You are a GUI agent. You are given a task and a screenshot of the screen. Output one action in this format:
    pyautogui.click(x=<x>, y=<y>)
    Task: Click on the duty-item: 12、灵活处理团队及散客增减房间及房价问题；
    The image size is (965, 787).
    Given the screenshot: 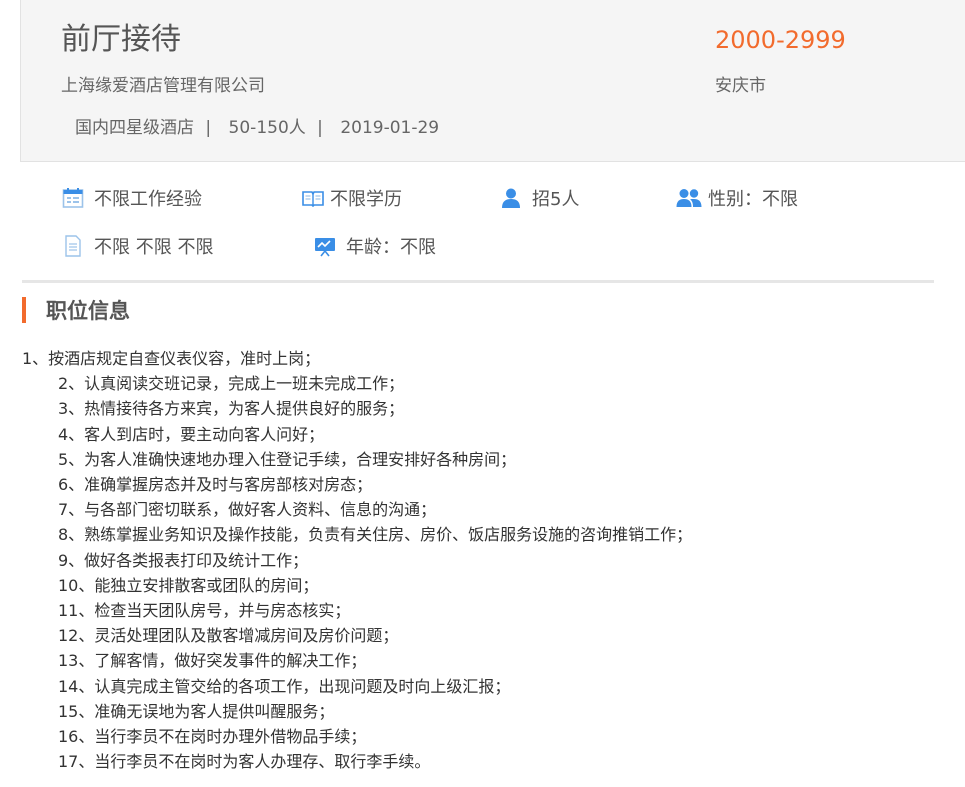 What is the action you would take?
    pyautogui.click(x=228, y=636)
    